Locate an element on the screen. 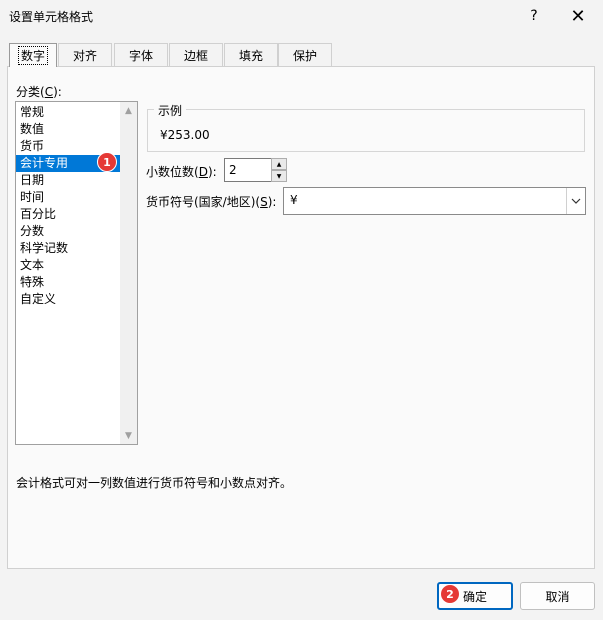  chevron-down-icon is located at coordinates (575, 201).